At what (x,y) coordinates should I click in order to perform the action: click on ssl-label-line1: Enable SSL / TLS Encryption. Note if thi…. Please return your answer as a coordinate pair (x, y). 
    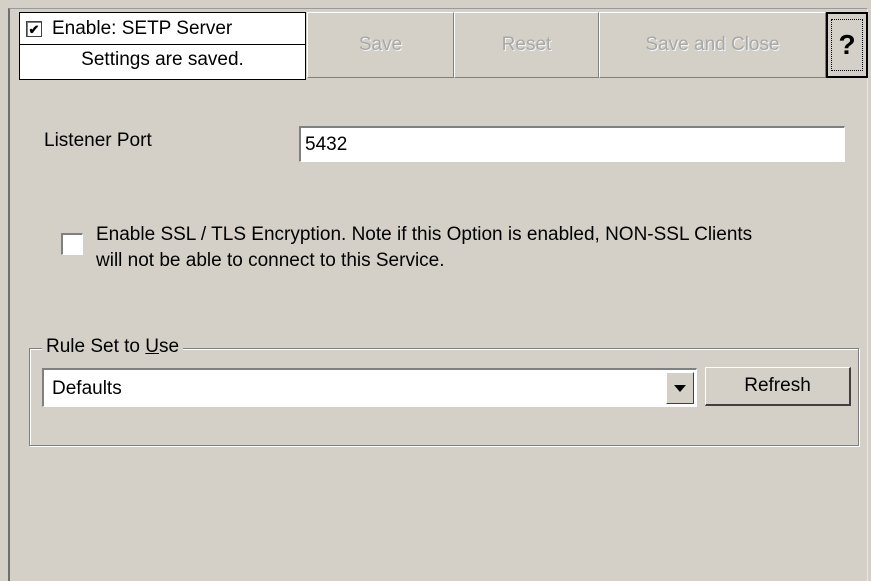
    Looking at the image, I should click on (424, 234).